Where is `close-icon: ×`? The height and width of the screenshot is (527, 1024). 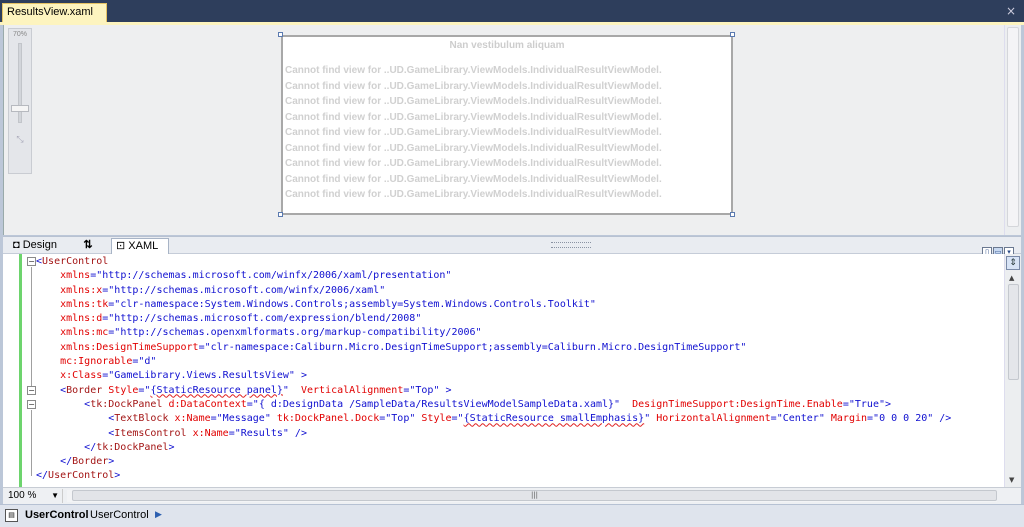
close-icon: × is located at coordinates (1011, 11).